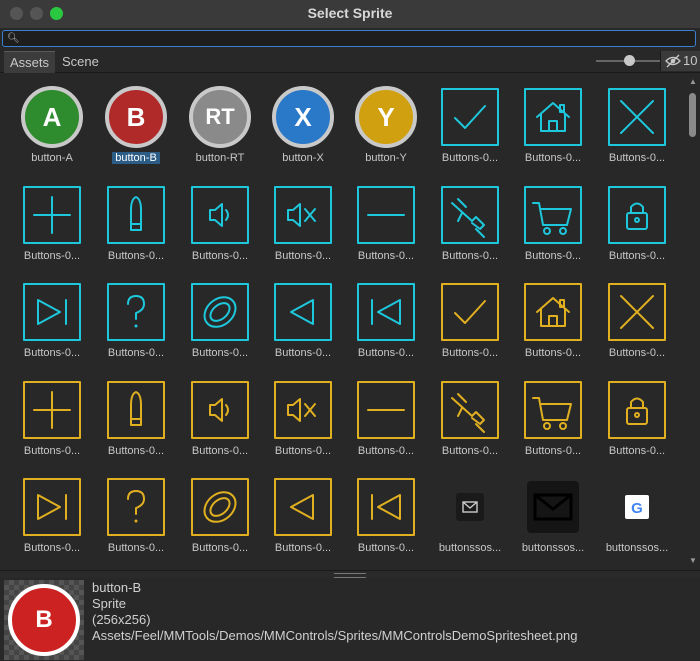 Image resolution: width=700 pixels, height=661 pixels. I want to click on sprite-item: RT button-RT, so click(220, 128).